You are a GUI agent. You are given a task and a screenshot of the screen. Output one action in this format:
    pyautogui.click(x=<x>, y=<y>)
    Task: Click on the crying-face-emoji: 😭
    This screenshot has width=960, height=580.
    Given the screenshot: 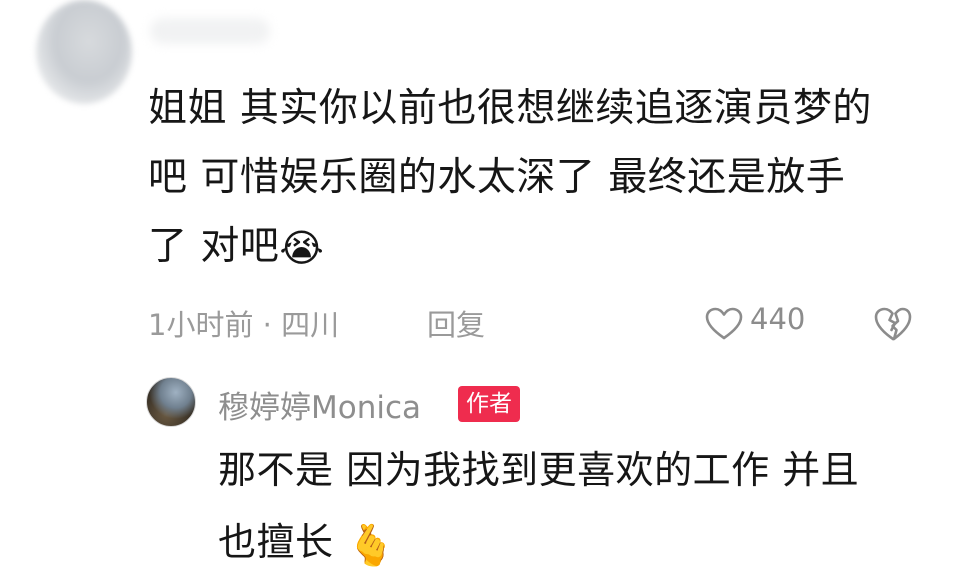 What is the action you would take?
    pyautogui.click(x=302, y=248)
    